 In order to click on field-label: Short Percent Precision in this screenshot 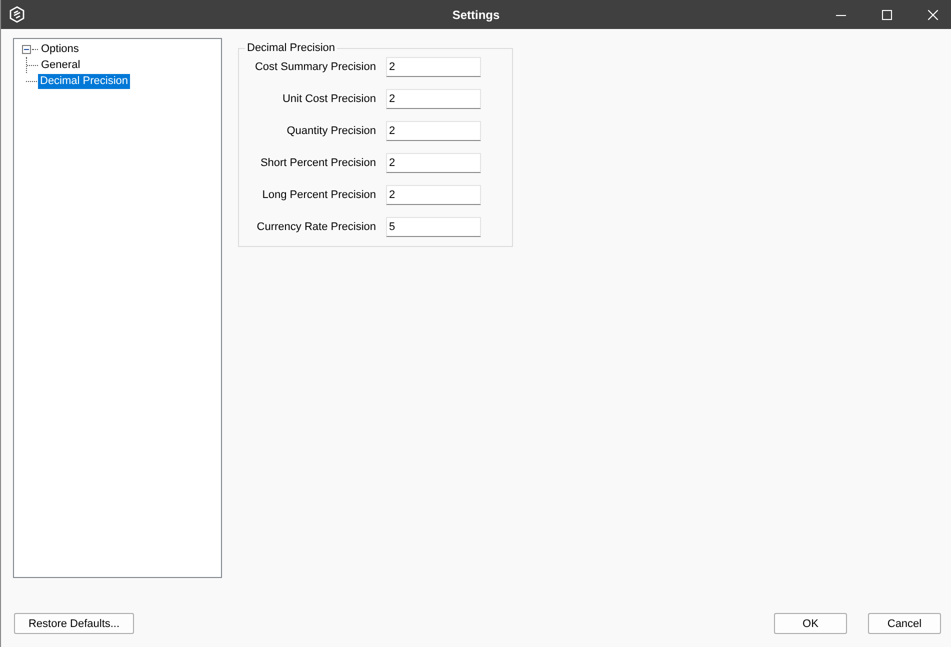, I will do `click(317, 163)`.